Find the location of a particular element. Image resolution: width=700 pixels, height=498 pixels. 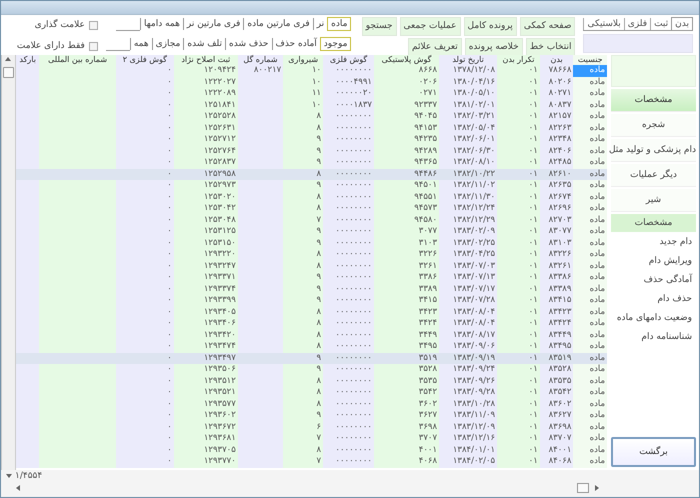

table-row: ماده ۸۳۵۲۸ ۰۱ ۱۳۸۳/۰۹/۲۴ ۳۵۲۸ ۰۰۰۰۰۰۰۰ ۹ ۱۲۹۳۵۰۶ ۰ is located at coordinates (311, 370).